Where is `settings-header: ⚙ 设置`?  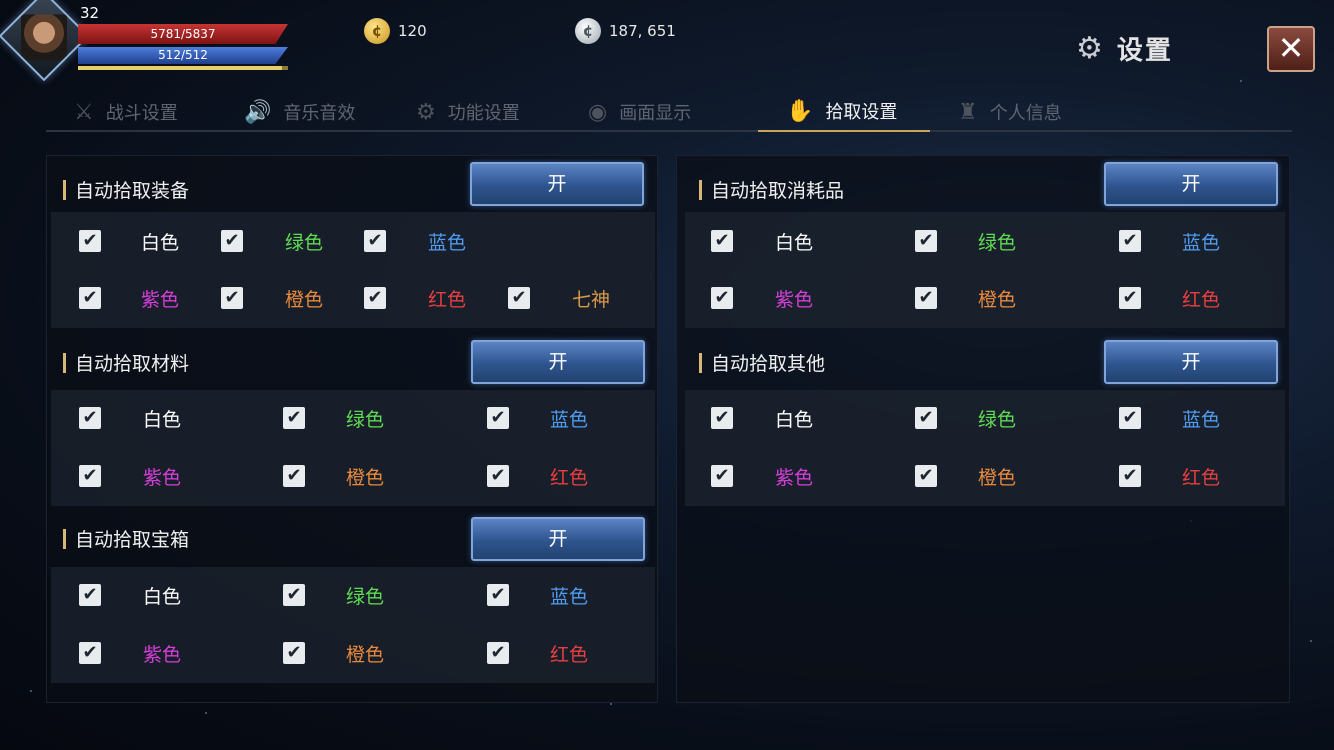
settings-header: ⚙ 设置 is located at coordinates (1124, 48).